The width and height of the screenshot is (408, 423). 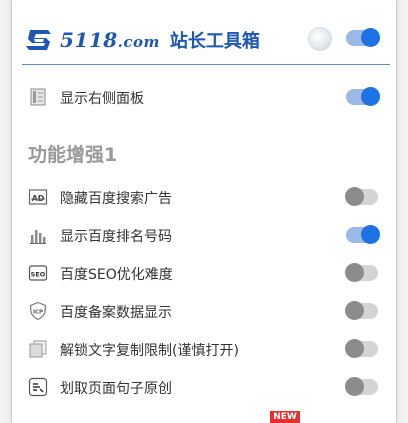 I want to click on setting-label: 百度备案数据显示, so click(x=116, y=313).